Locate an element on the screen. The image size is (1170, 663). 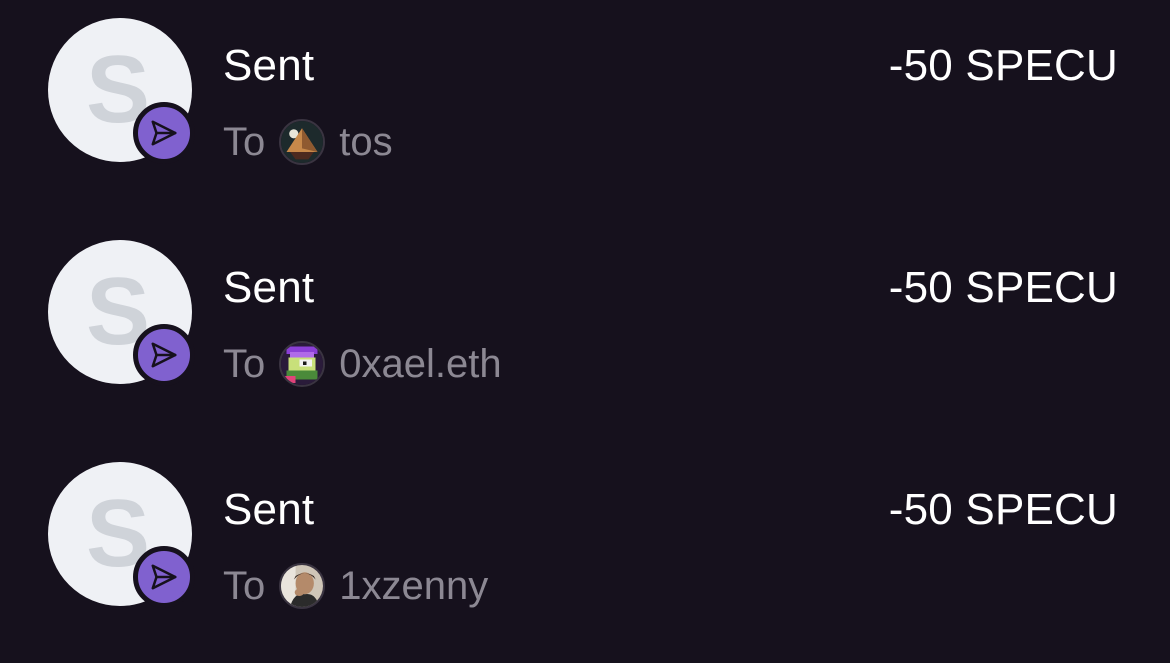
pyramid-avatar-icon is located at coordinates (302, 142).